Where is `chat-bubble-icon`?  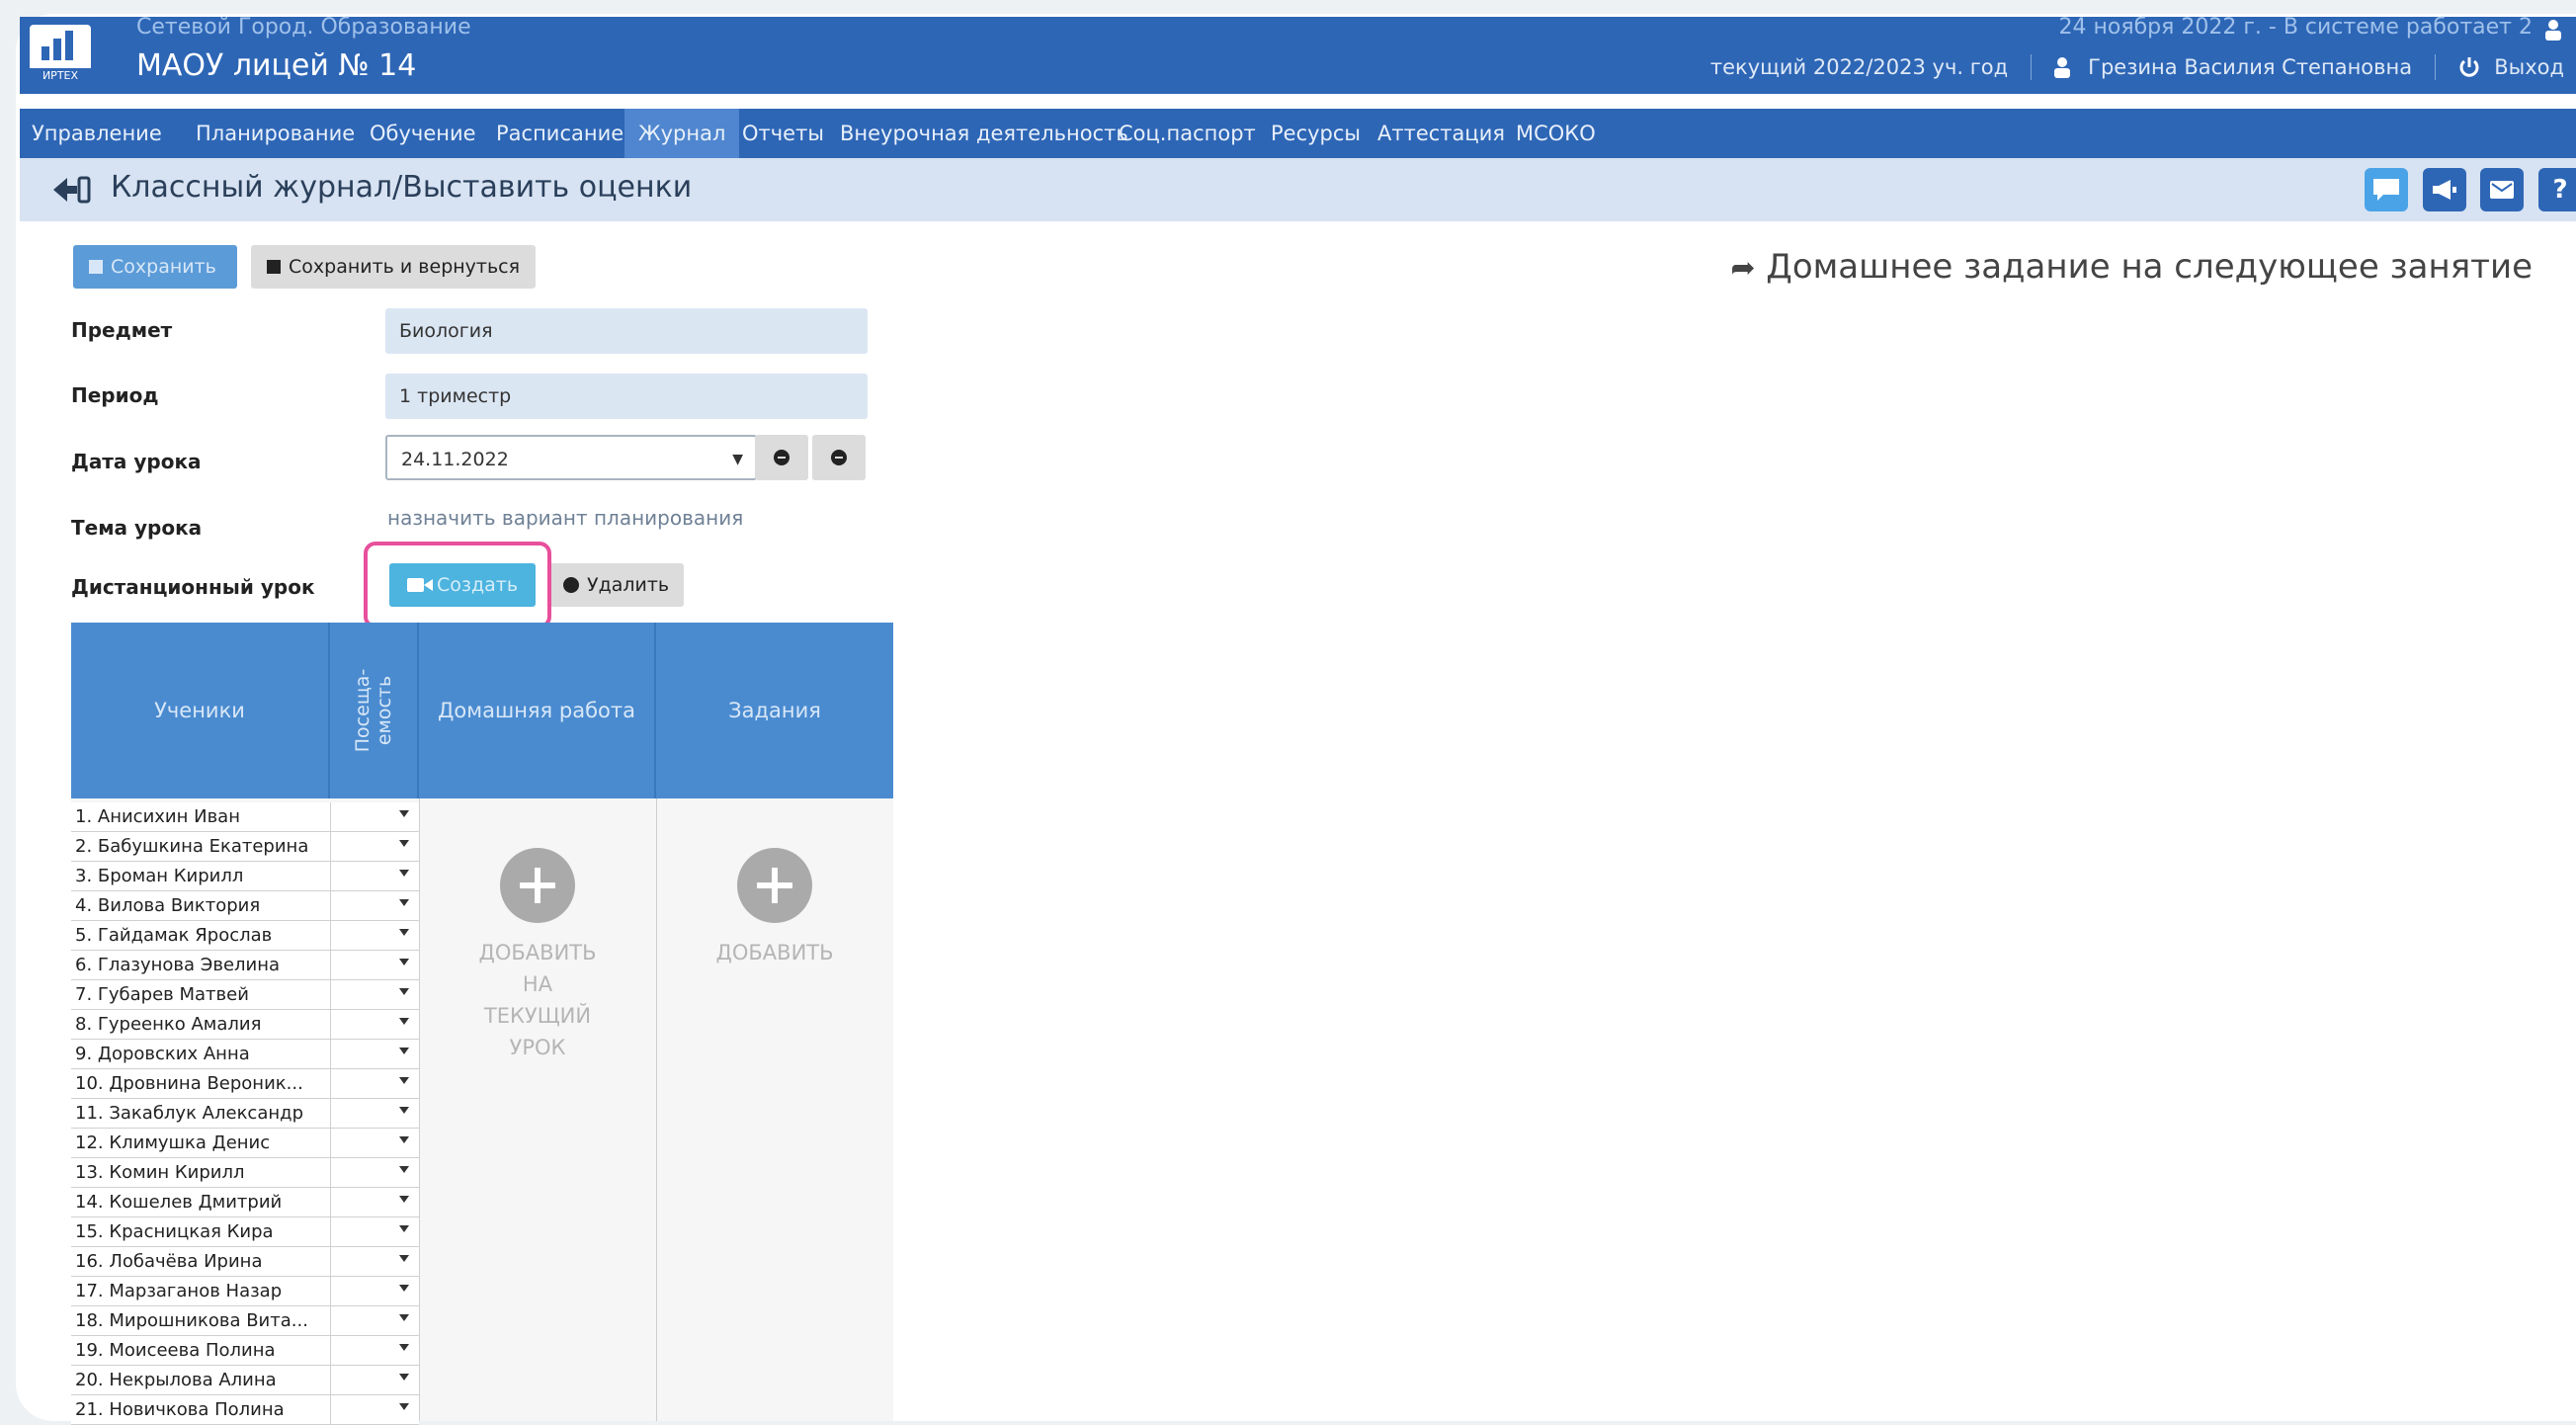 chat-bubble-icon is located at coordinates (2386, 190).